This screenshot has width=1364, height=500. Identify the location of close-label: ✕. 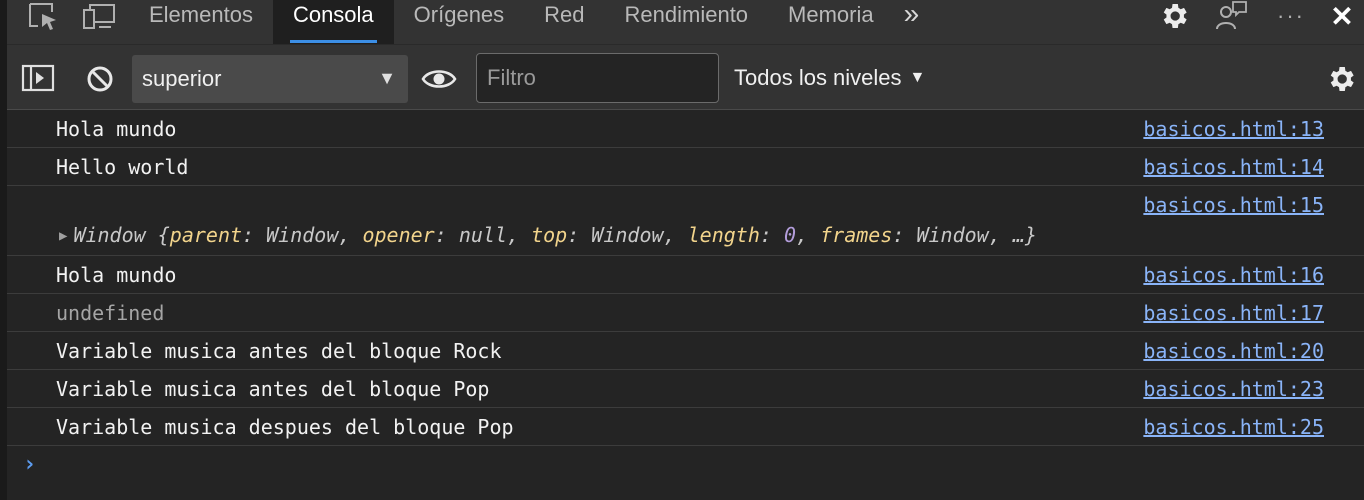
(1342, 16).